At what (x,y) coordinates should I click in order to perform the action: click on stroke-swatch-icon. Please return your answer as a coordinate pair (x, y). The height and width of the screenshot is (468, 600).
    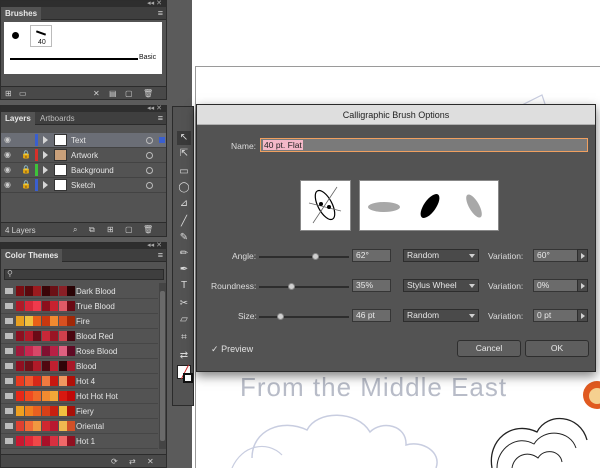
    Looking at the image, I should click on (188, 378).